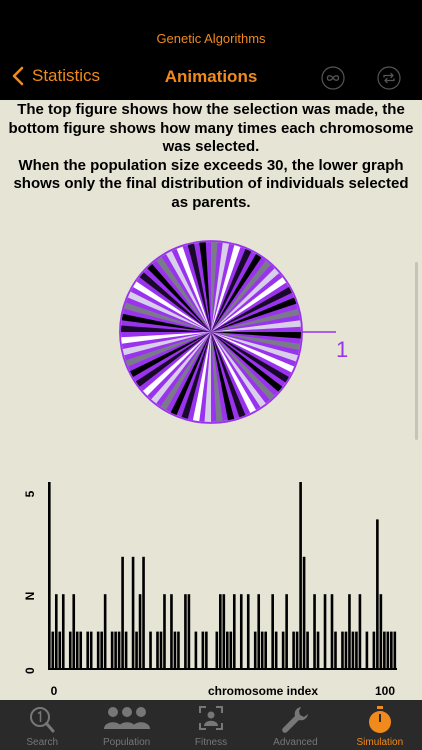 Image resolution: width=422 pixels, height=750 pixels. Describe the element at coordinates (54, 691) in the screenshot. I see `x-tick-label: 0` at that location.